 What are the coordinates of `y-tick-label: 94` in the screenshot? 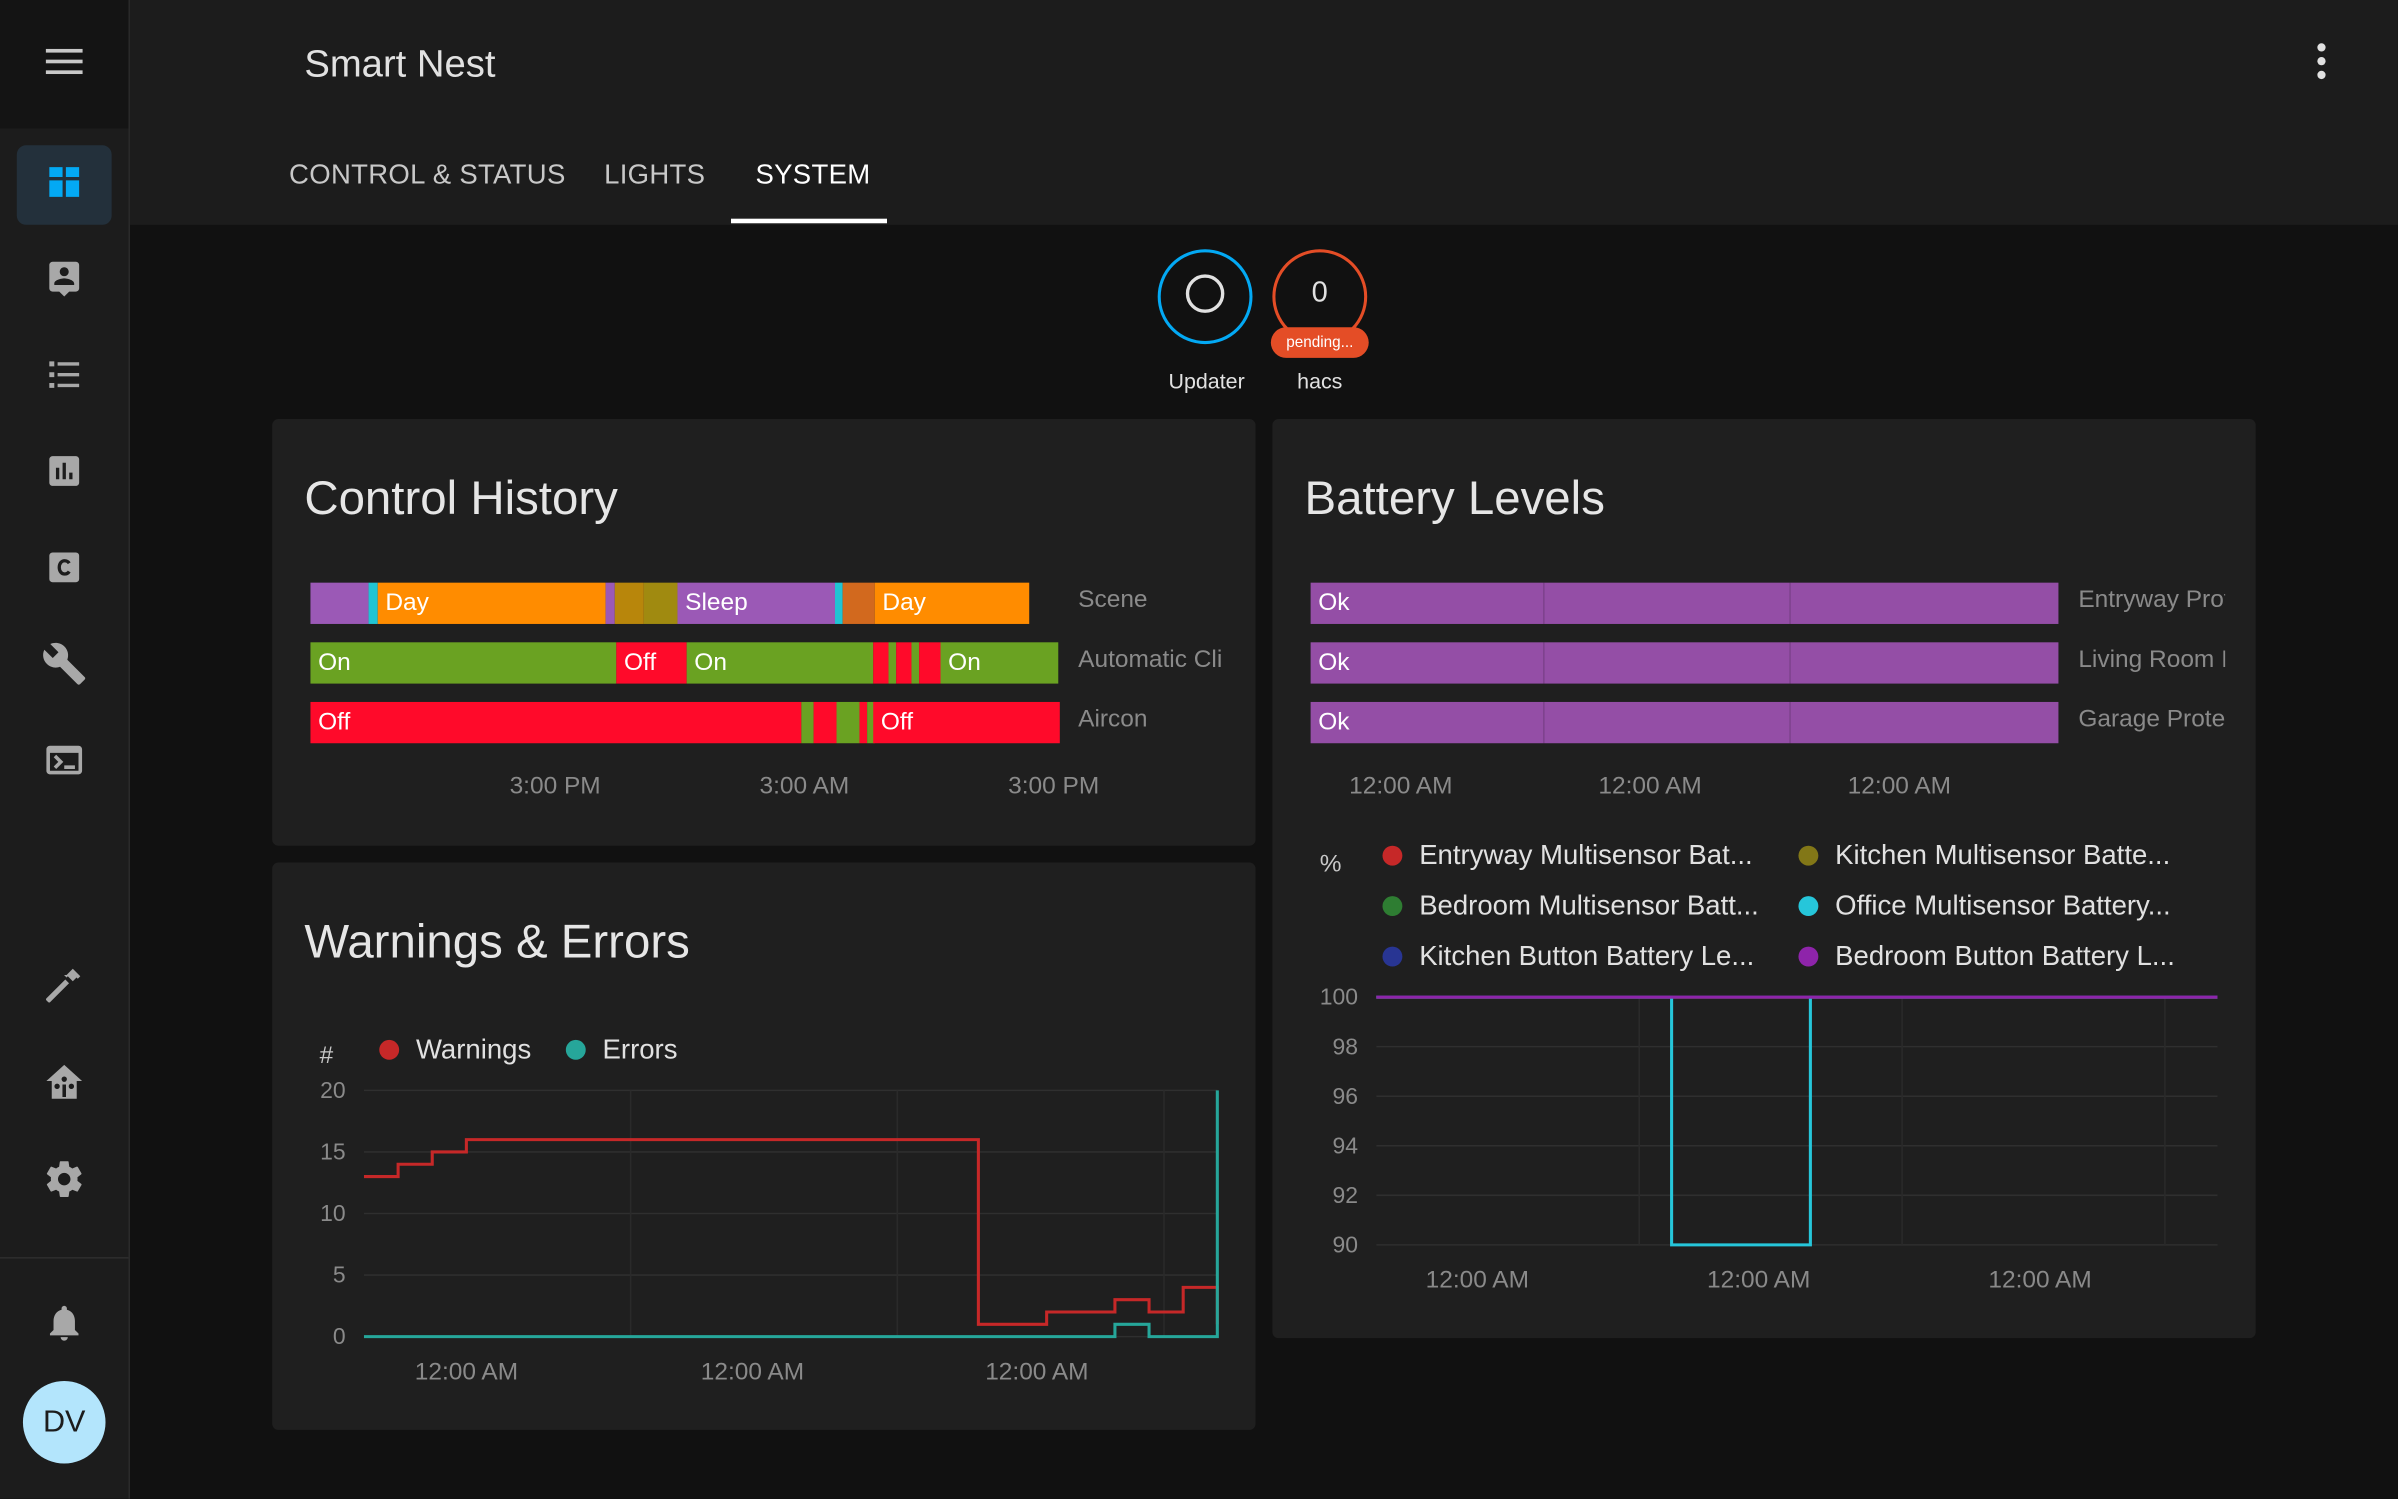 It's located at (1346, 1145).